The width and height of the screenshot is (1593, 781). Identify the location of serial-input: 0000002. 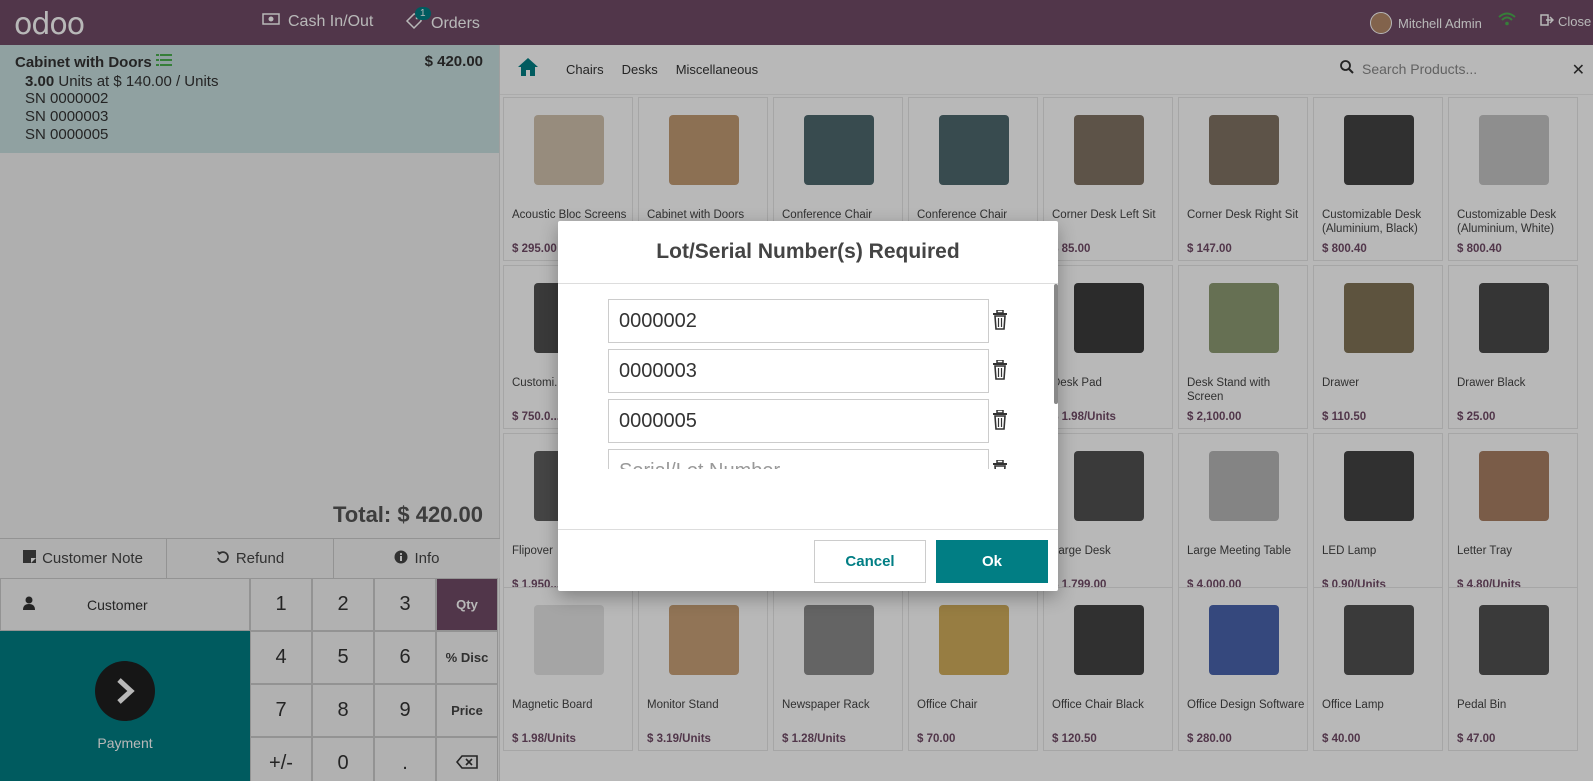
(798, 321).